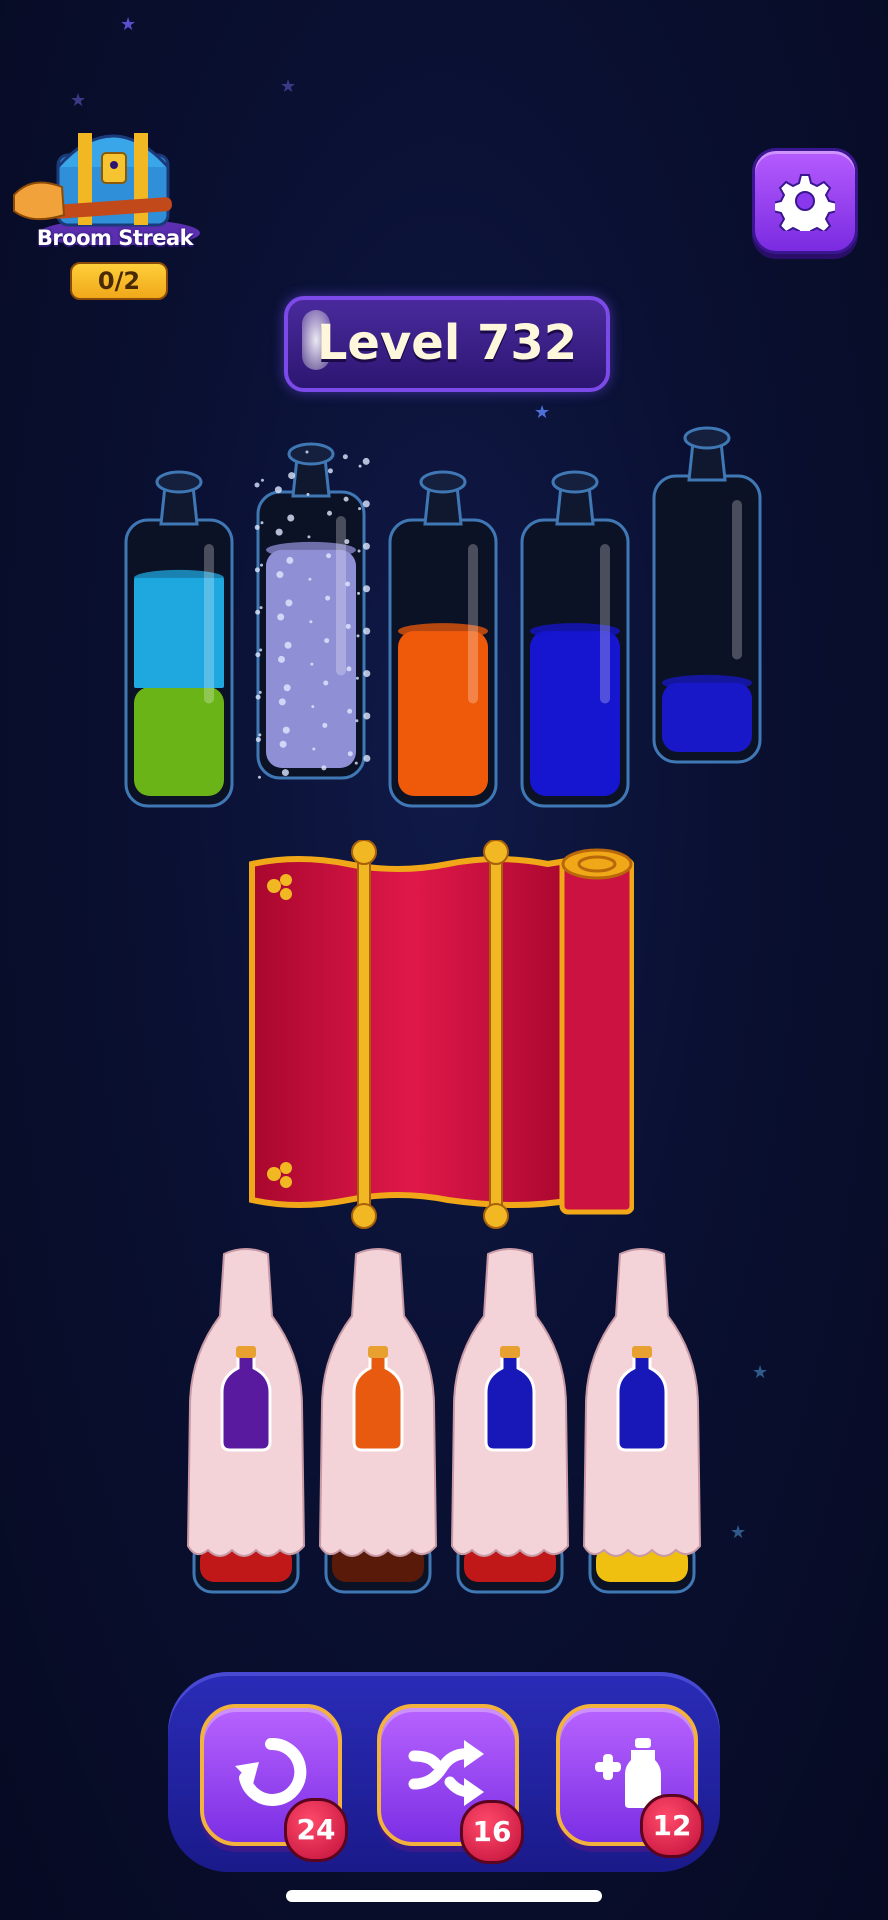 The image size is (888, 1920). Describe the element at coordinates (672, 1826) in the screenshot. I see `add-bottle-count-badge: 12` at that location.